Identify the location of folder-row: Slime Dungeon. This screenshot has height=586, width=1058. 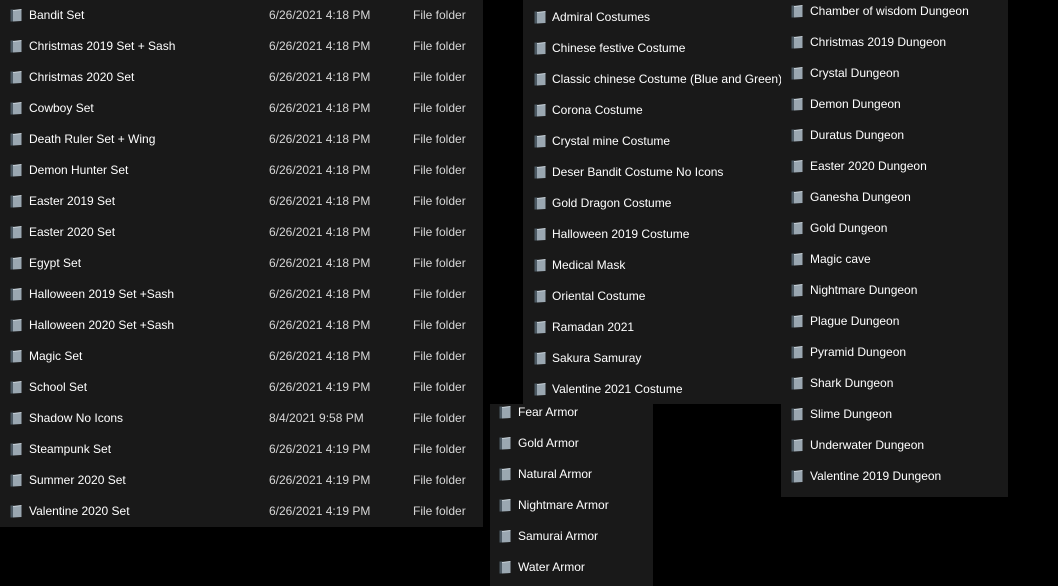
(894, 414).